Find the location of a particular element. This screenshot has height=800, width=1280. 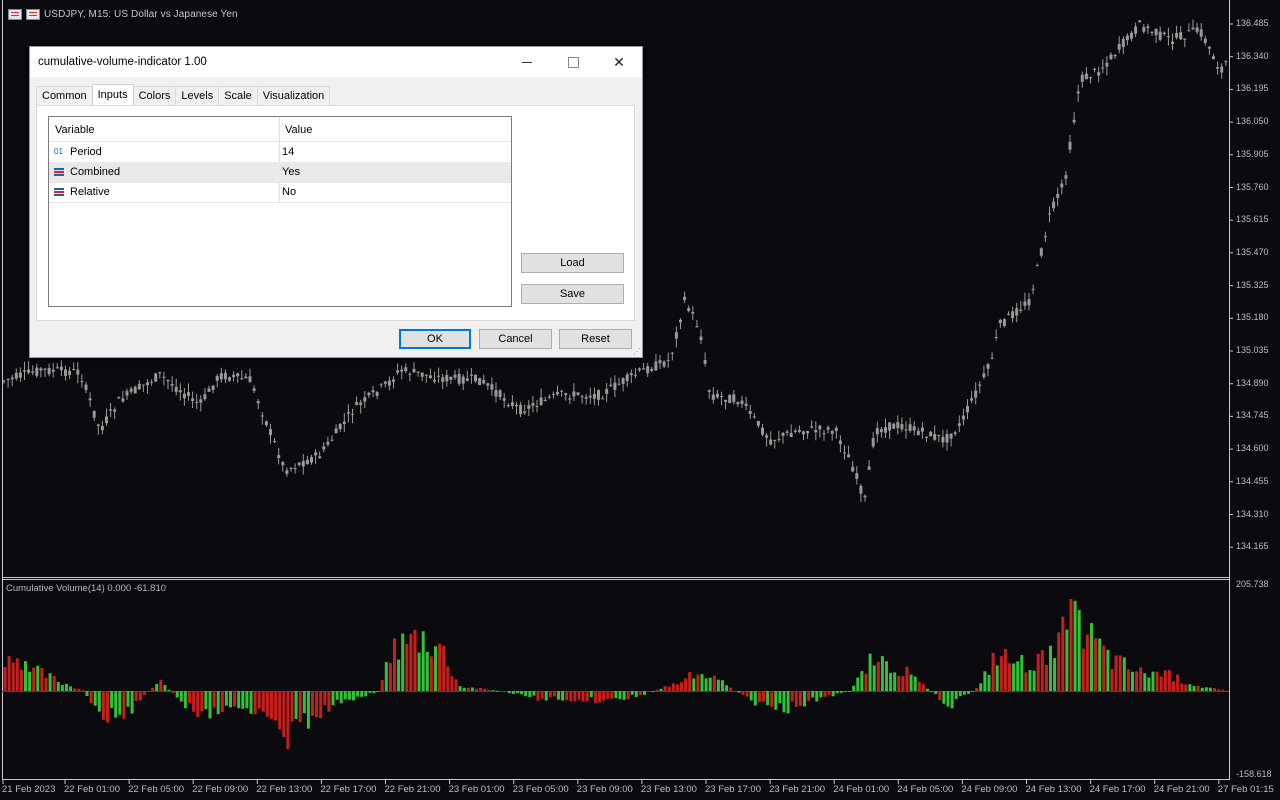

price-tick-label: 134.890 is located at coordinates (1252, 382).